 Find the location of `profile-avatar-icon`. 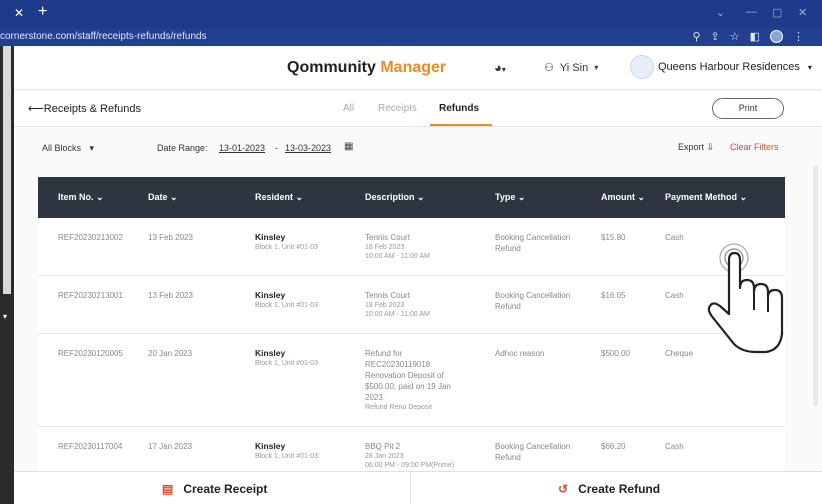

profile-avatar-icon is located at coordinates (776, 36).